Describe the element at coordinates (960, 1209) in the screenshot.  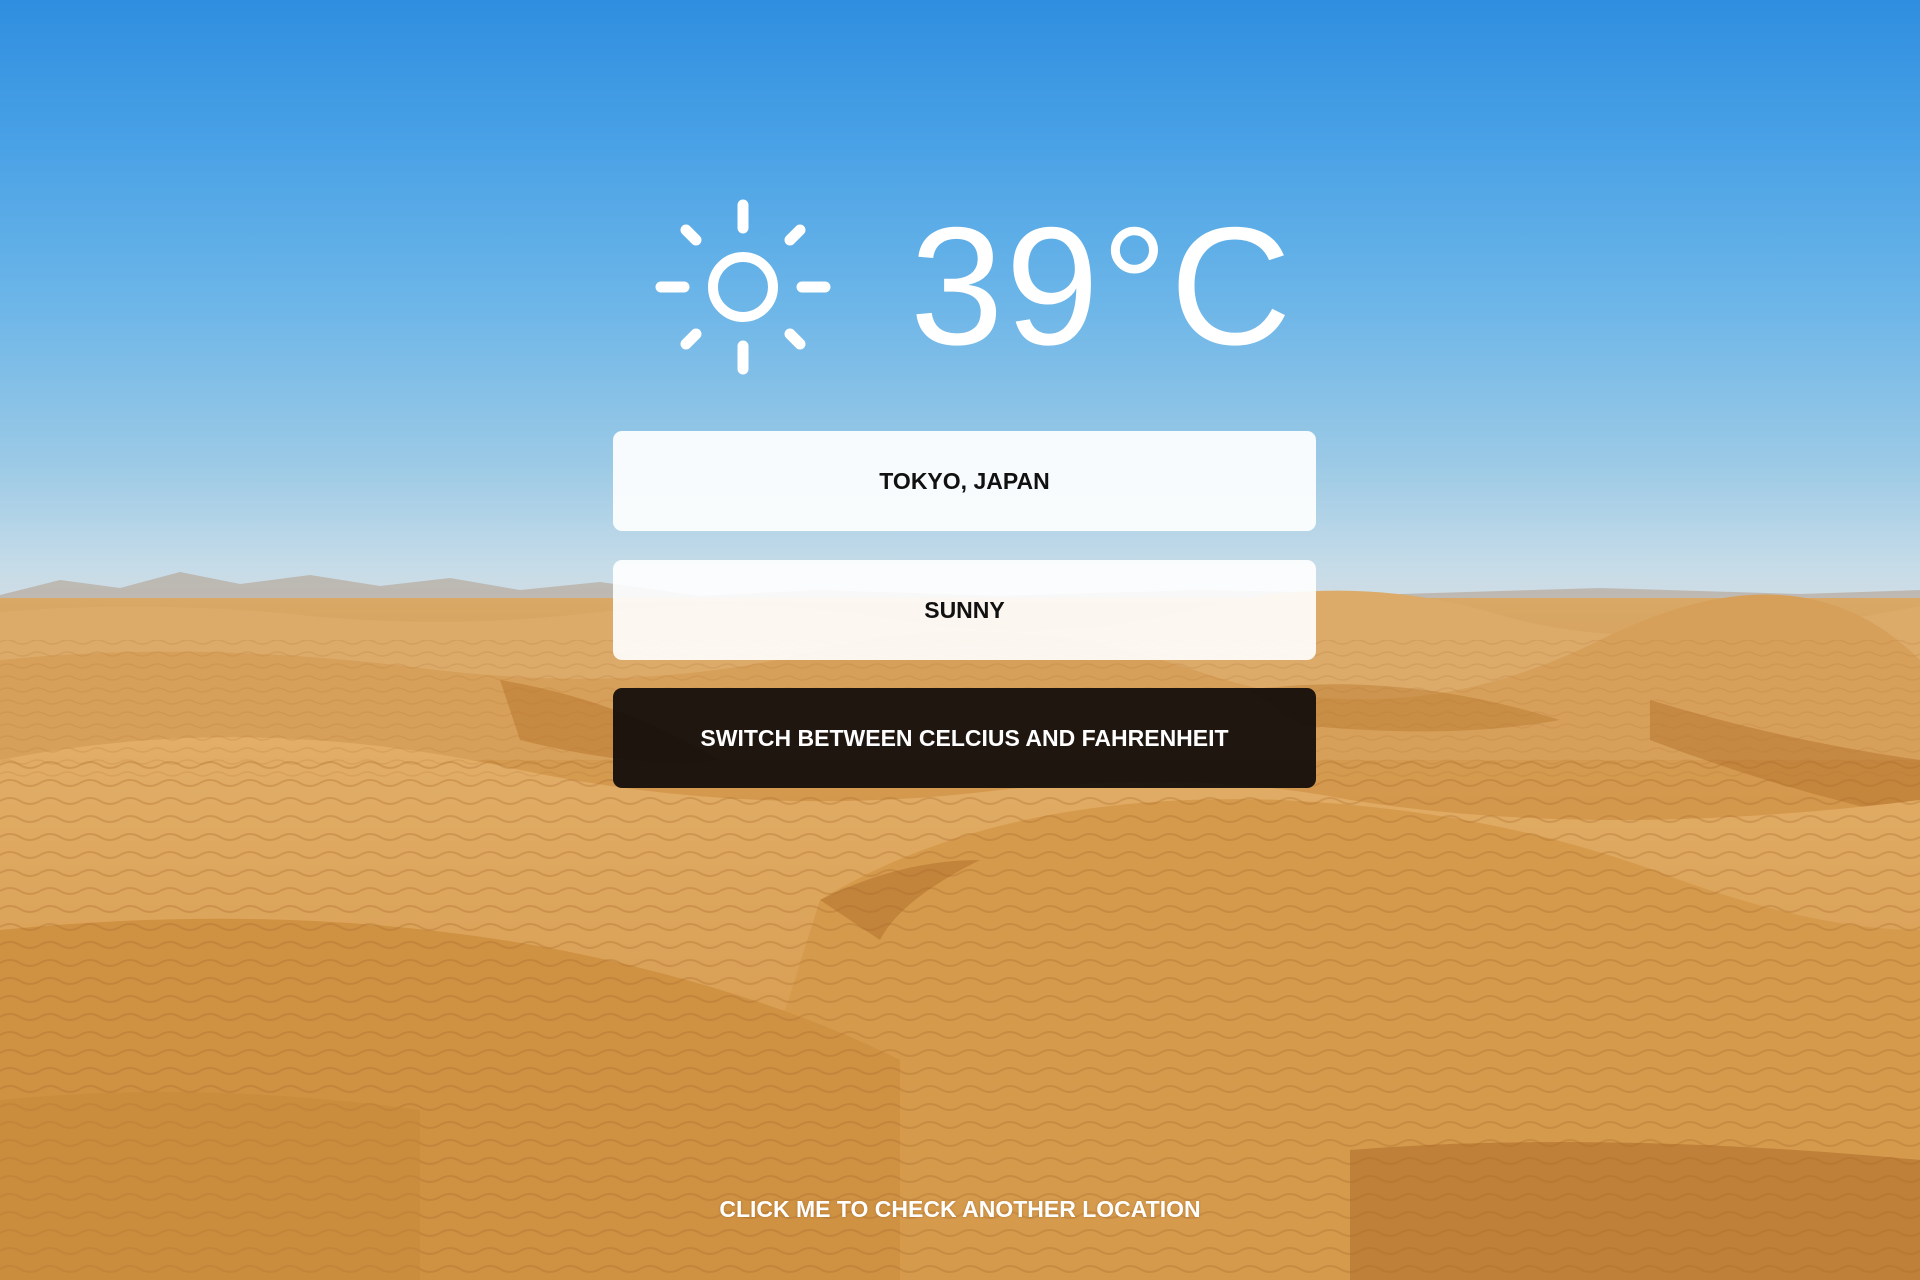
I see `check-another-location-link: CLICK ME TO CHECK ANOTHER LOCATION` at that location.